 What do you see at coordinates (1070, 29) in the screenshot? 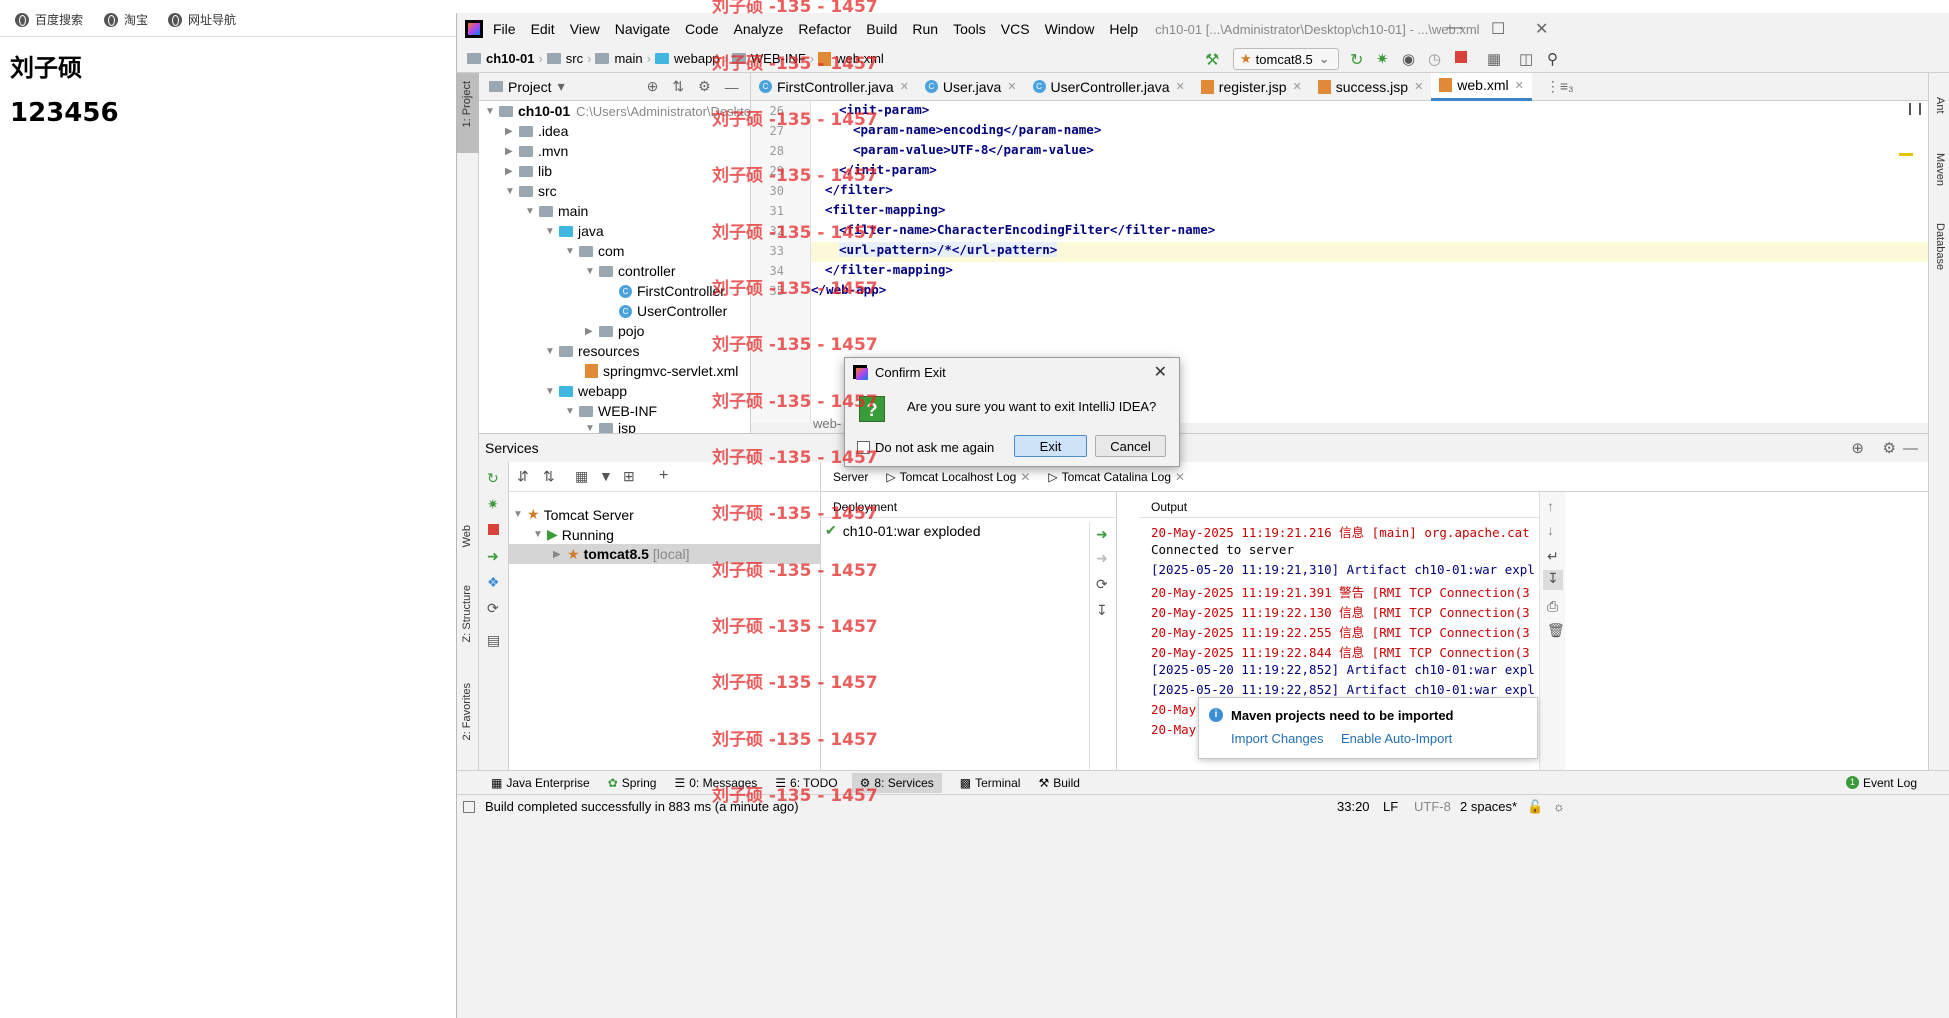
I see `menu-window: Window` at bounding box center [1070, 29].